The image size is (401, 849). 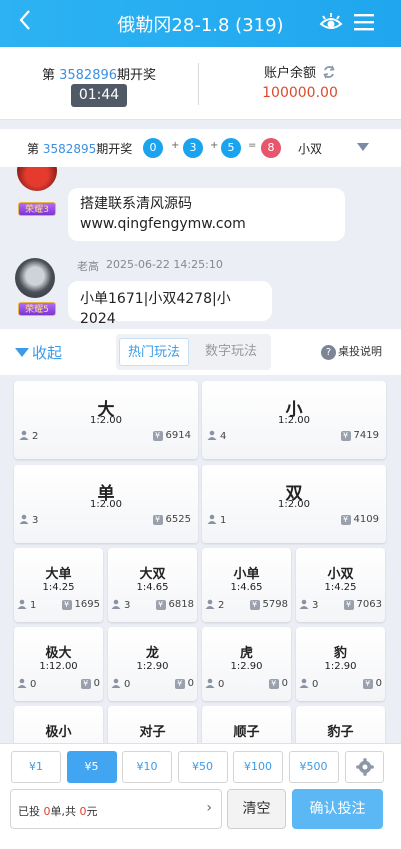 I want to click on last-period-number: 3582895, so click(x=69, y=149).